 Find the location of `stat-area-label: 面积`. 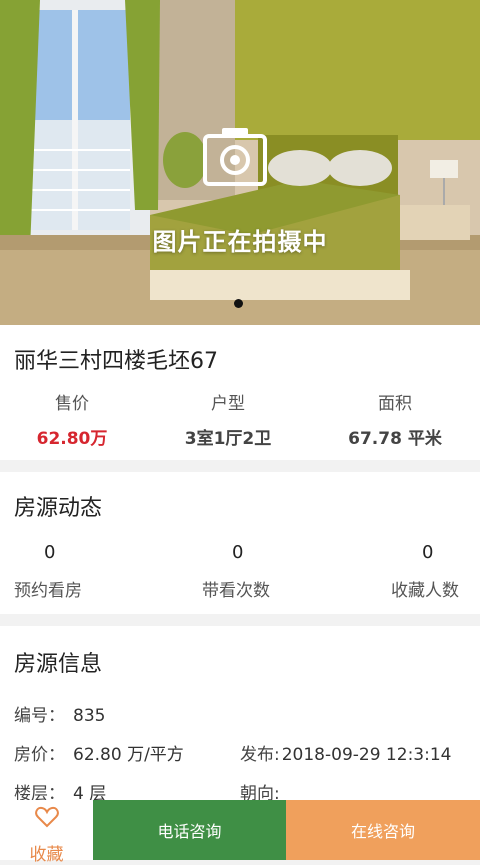

stat-area-label: 面积 is located at coordinates (395, 404).